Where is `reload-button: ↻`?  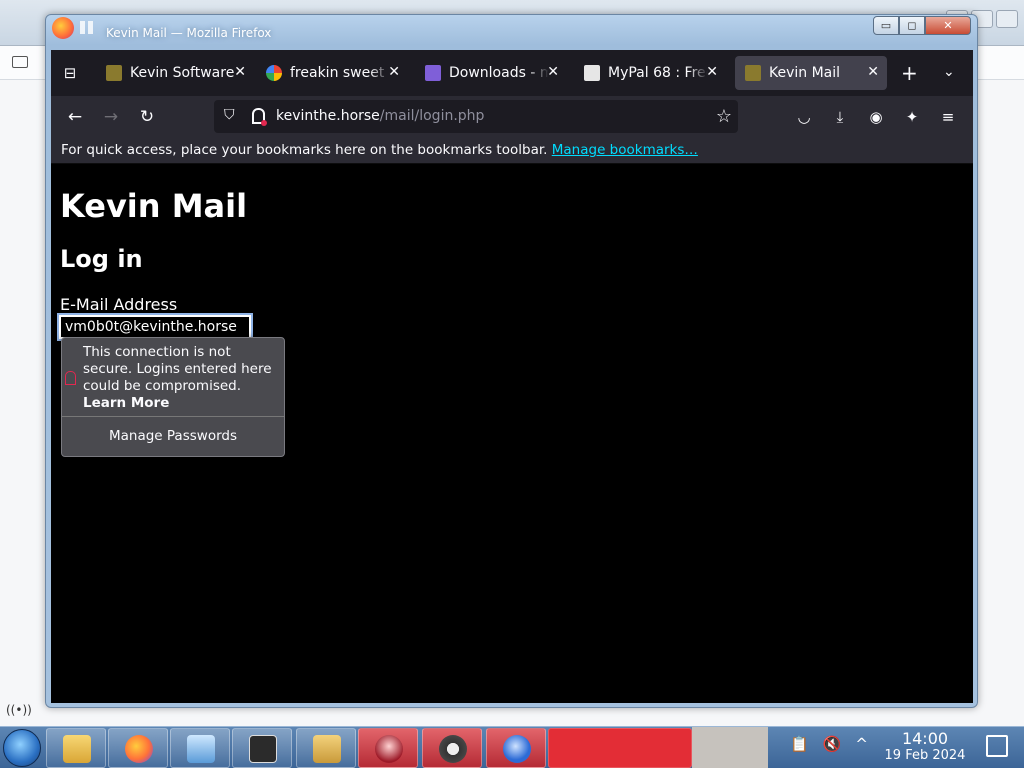
reload-button: ↻ is located at coordinates (147, 117).